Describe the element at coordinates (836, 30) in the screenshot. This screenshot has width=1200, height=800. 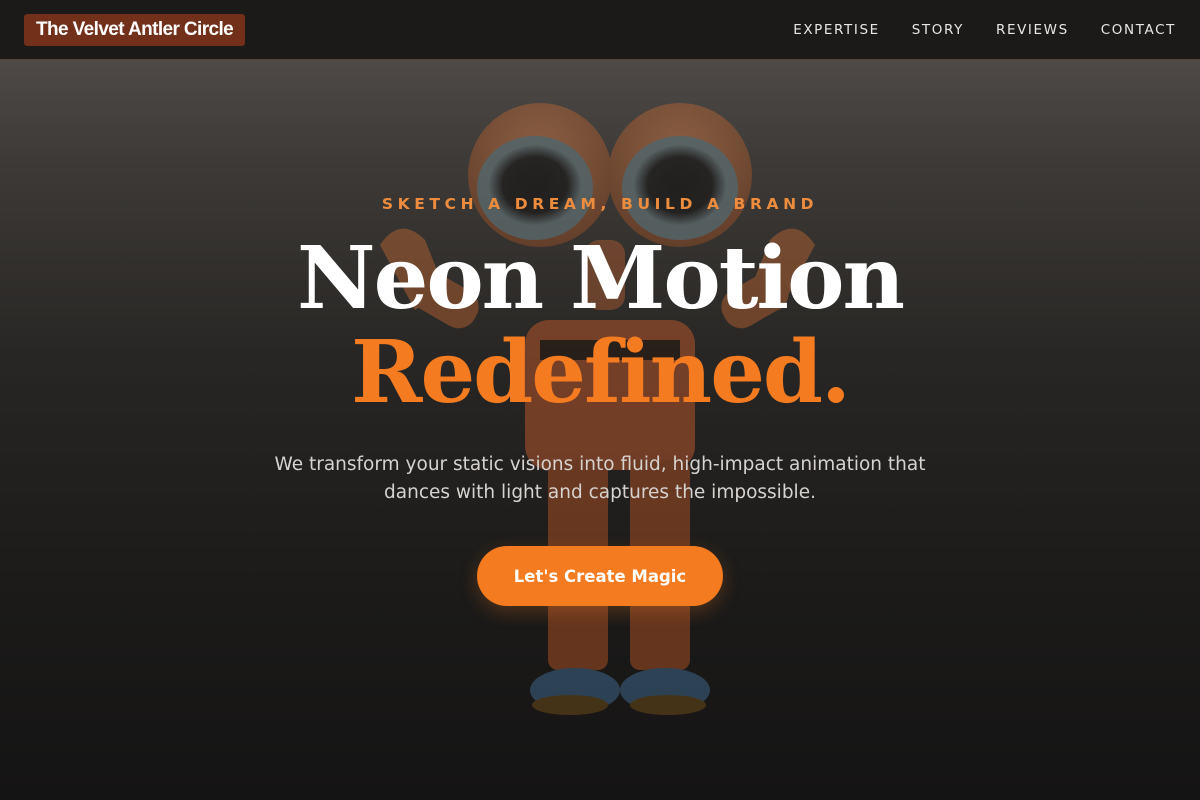
I see `nav-link-expertise: EXPERTISE` at that location.